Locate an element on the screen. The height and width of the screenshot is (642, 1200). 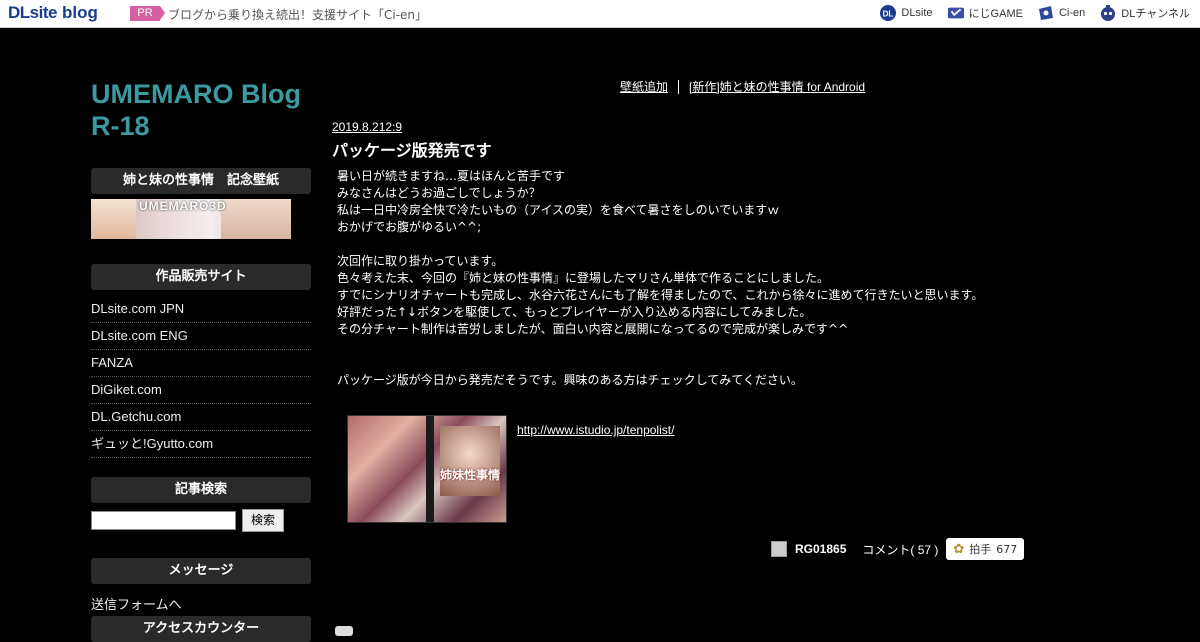
sites-heading: 作品販売サイト is located at coordinates (201, 277).